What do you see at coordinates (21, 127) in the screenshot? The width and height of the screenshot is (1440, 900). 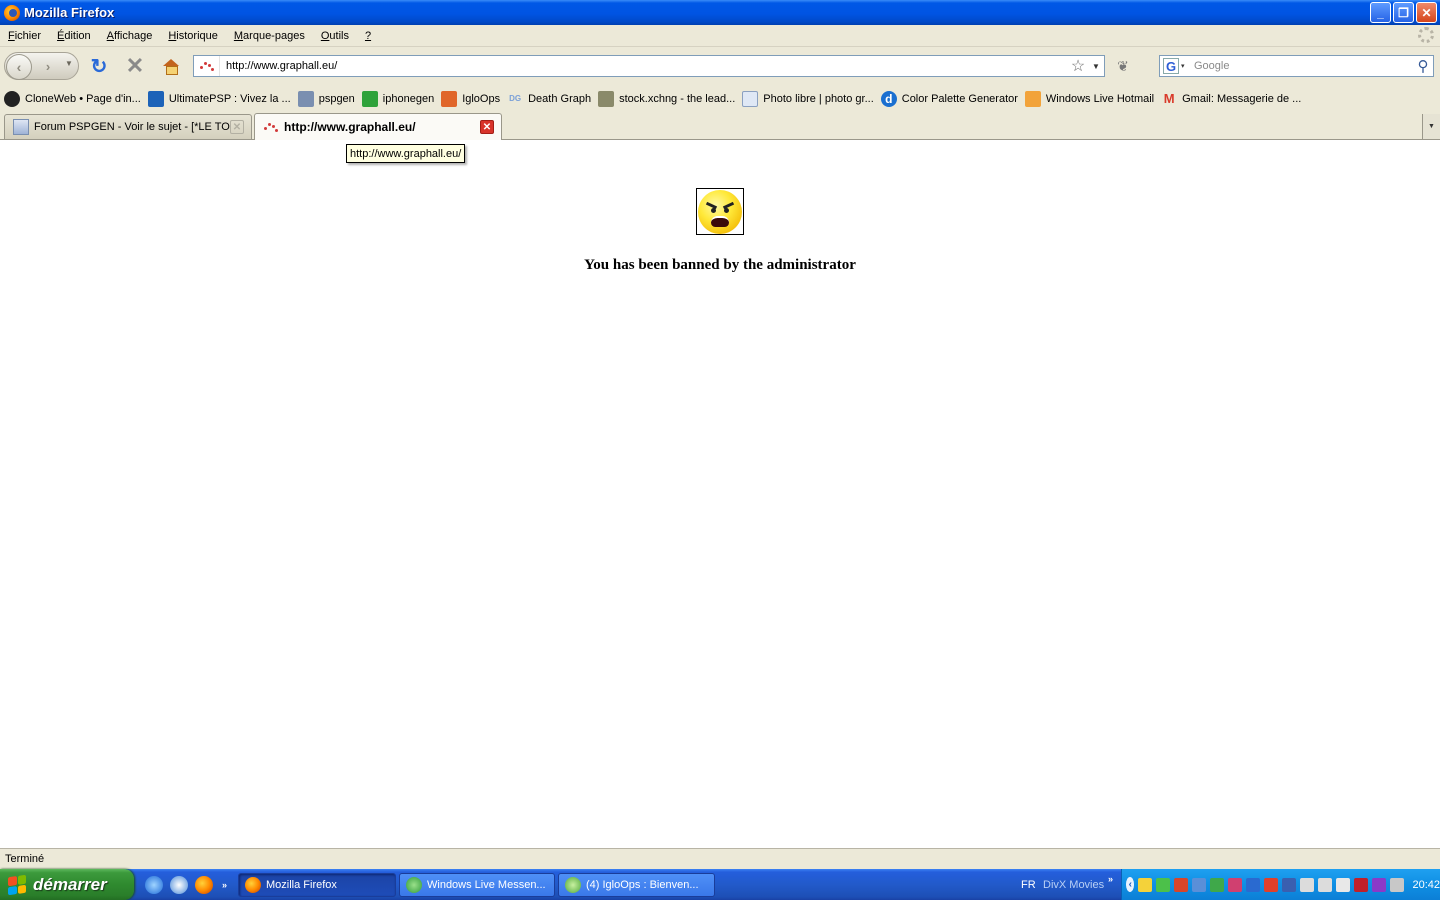 I see `forum-page-icon` at bounding box center [21, 127].